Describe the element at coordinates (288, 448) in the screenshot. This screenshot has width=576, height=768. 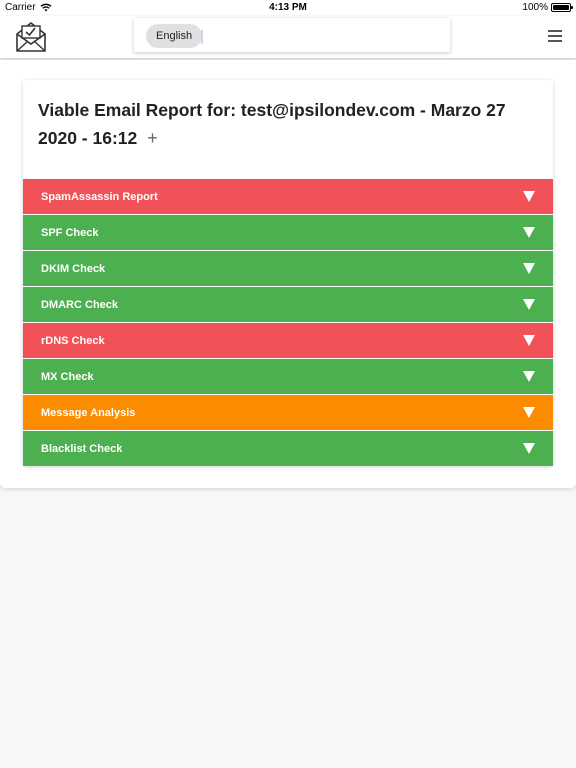
I see `check-row-blacklist-check: Blacklist Check` at that location.